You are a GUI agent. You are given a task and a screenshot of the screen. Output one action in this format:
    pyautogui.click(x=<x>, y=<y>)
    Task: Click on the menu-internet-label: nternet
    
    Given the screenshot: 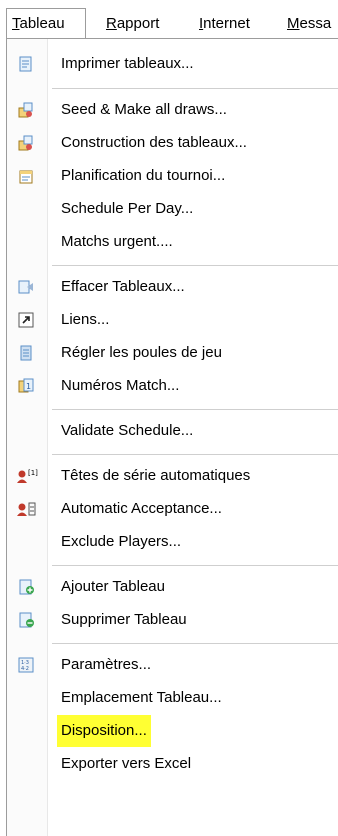 What is the action you would take?
    pyautogui.click(x=226, y=23)
    